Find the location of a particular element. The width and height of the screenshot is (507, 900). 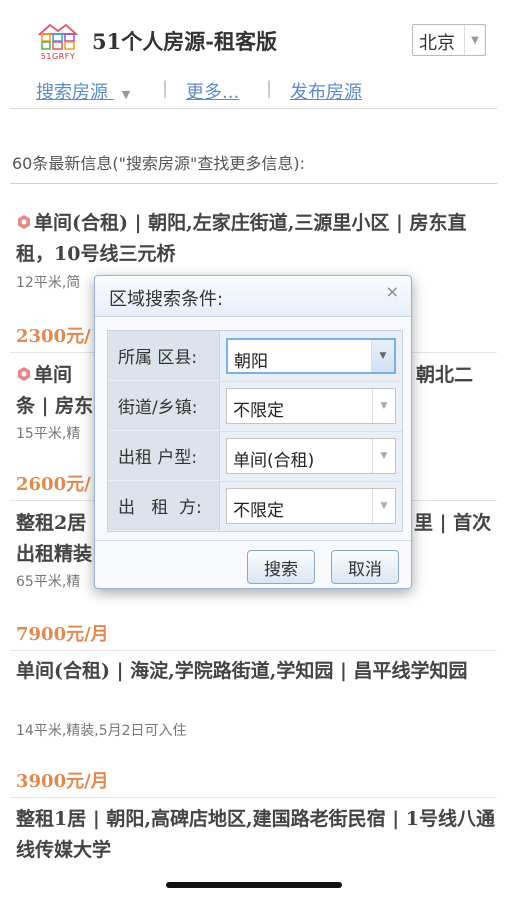

room-type-value: 单间(合租) is located at coordinates (274, 461).